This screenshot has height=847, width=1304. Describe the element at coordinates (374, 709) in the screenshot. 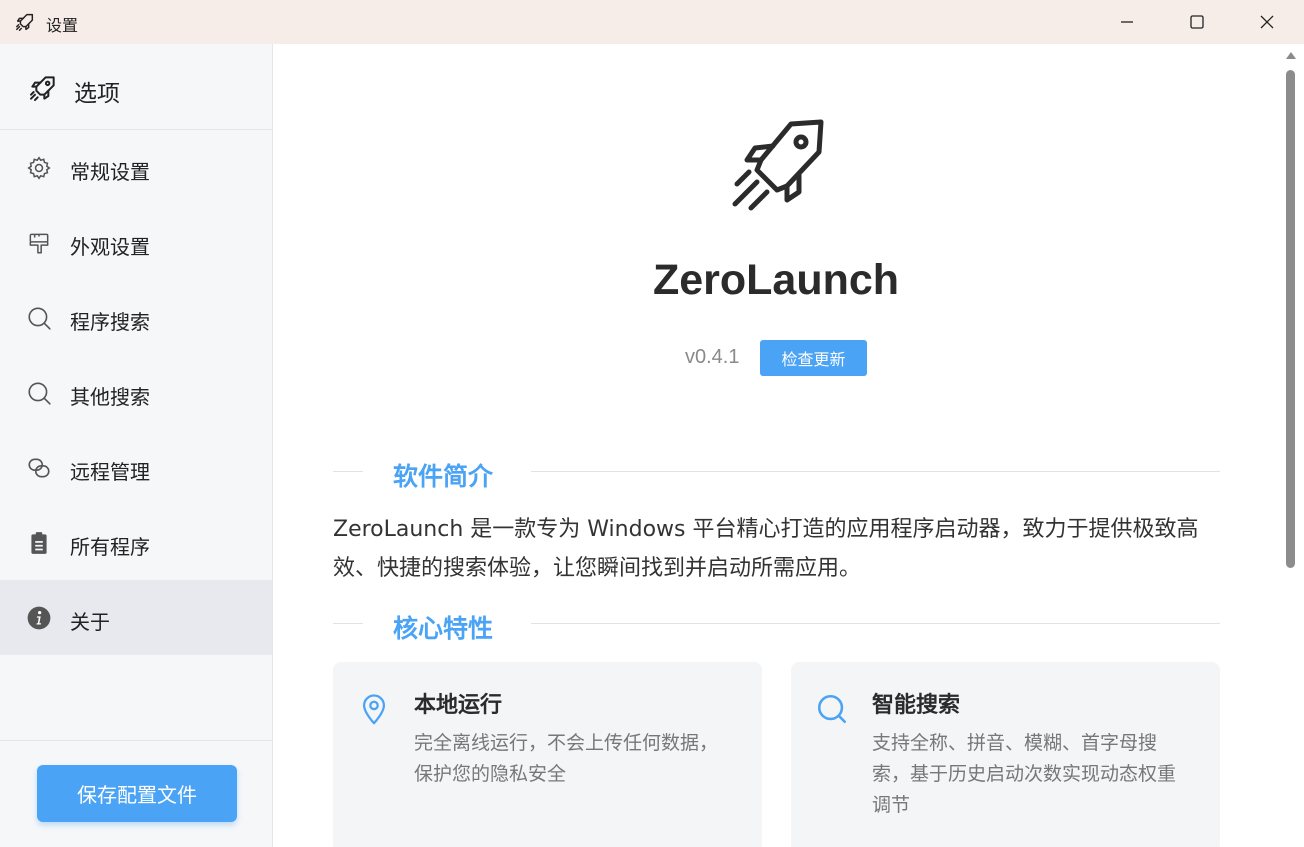

I see `location-pin-icon` at that location.